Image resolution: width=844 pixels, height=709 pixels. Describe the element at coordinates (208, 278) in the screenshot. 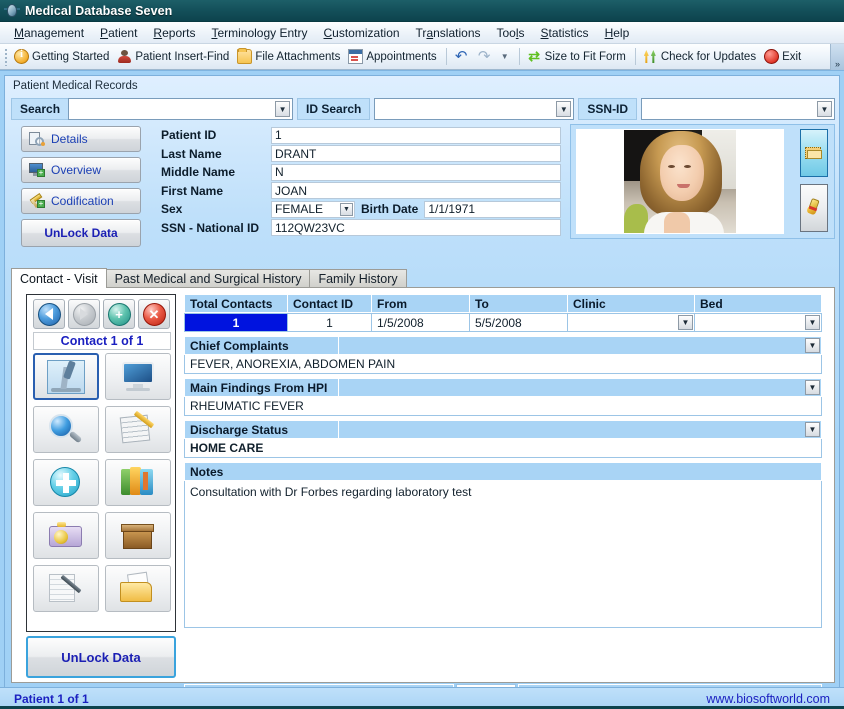

I see `tab-past-medical-surgical-history: Past Medical and Surgical History` at that location.